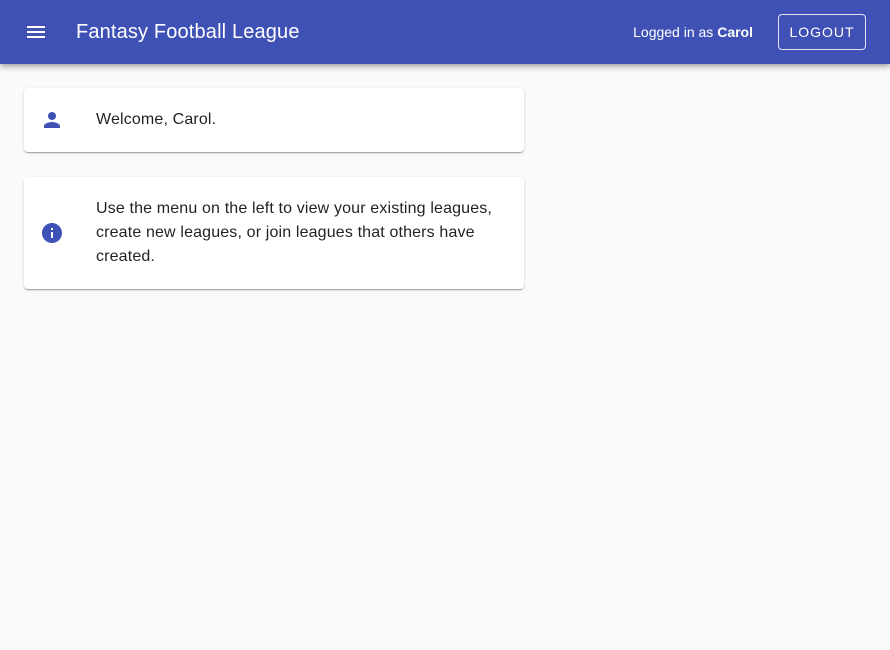 This screenshot has width=890, height=650. I want to click on menu-button, so click(36, 32).